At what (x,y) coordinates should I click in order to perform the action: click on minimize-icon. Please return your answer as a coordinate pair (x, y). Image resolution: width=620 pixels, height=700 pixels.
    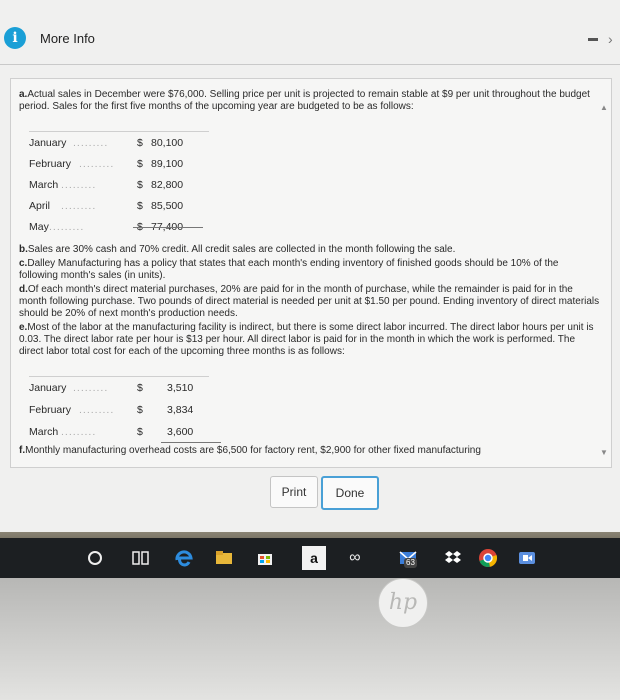
    Looking at the image, I should click on (593, 39).